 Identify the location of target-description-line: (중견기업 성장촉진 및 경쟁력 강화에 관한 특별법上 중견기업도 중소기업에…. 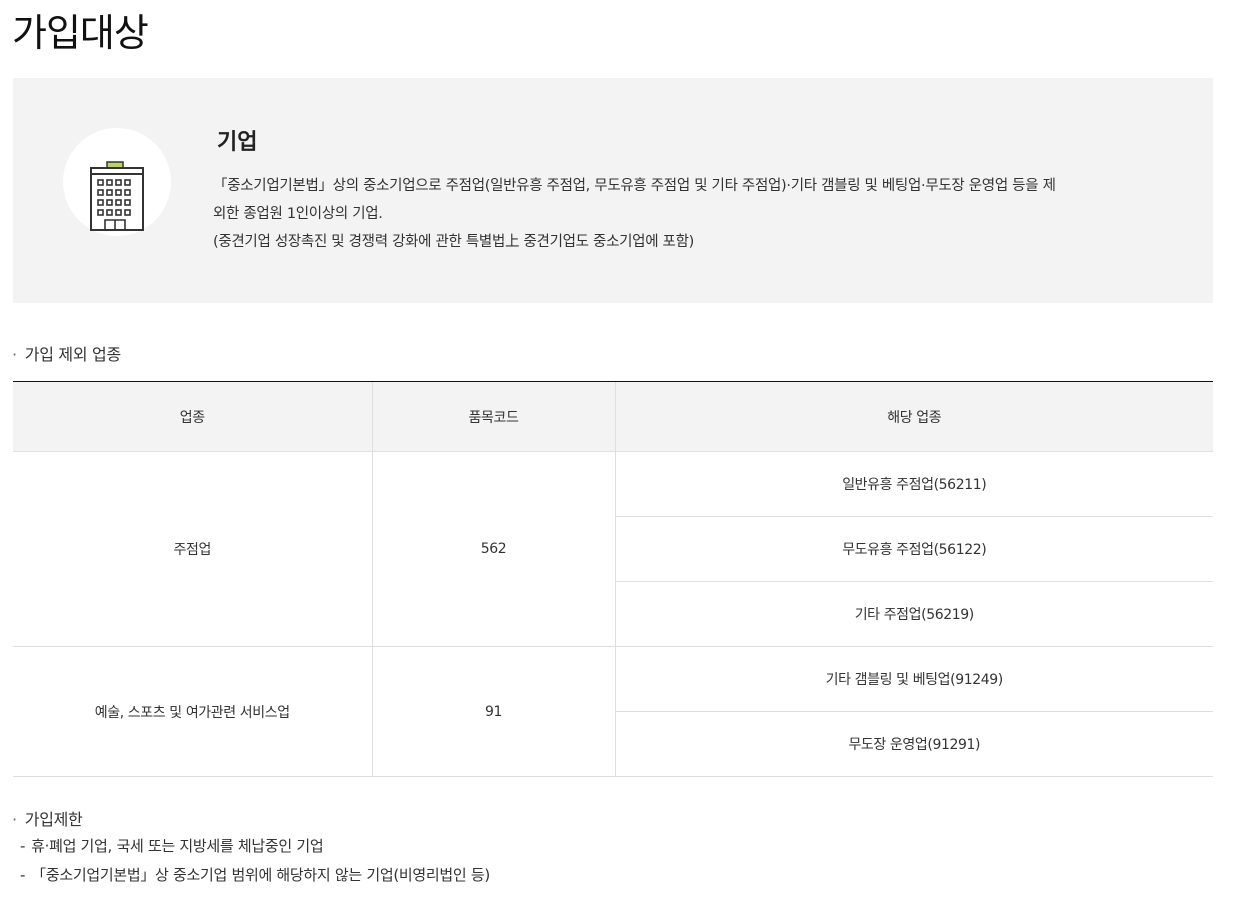
(453, 242).